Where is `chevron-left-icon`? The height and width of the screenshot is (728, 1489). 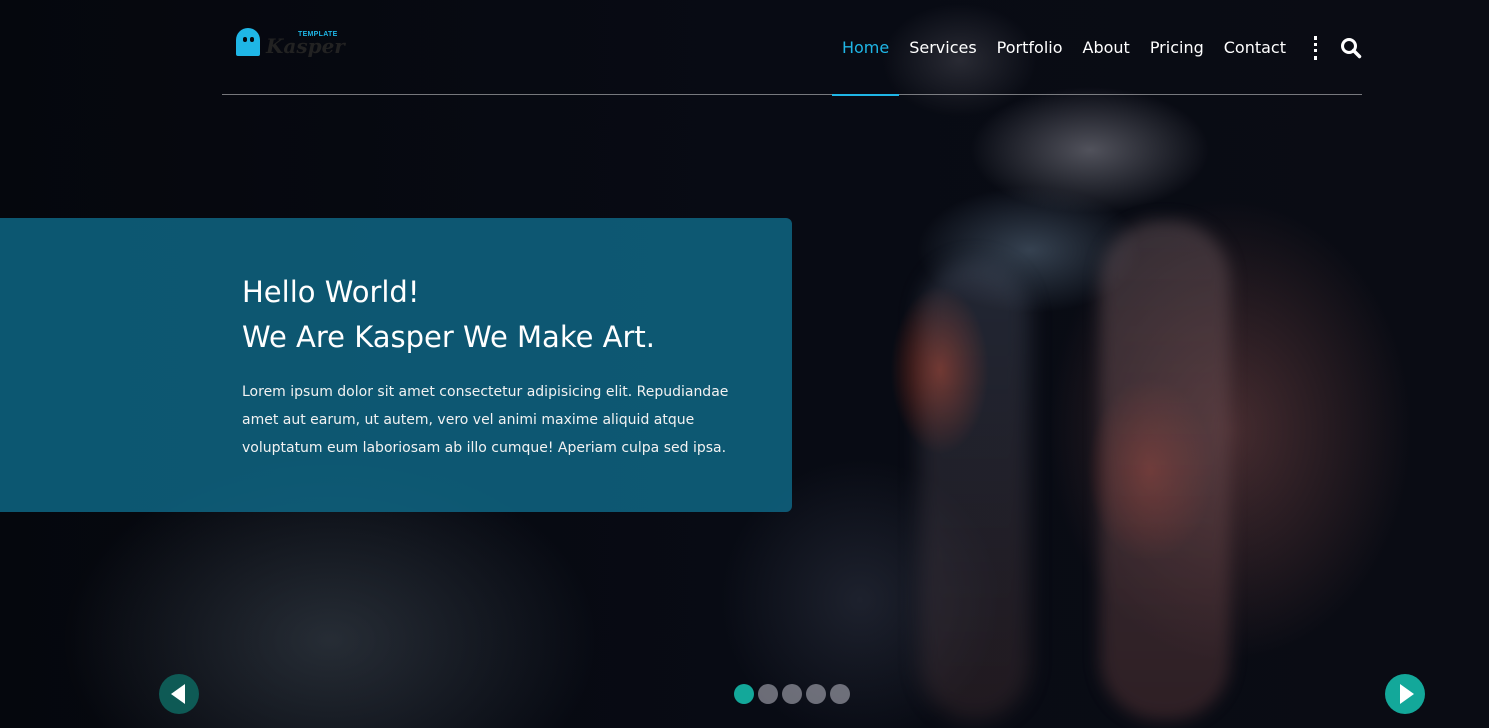 chevron-left-icon is located at coordinates (179, 694).